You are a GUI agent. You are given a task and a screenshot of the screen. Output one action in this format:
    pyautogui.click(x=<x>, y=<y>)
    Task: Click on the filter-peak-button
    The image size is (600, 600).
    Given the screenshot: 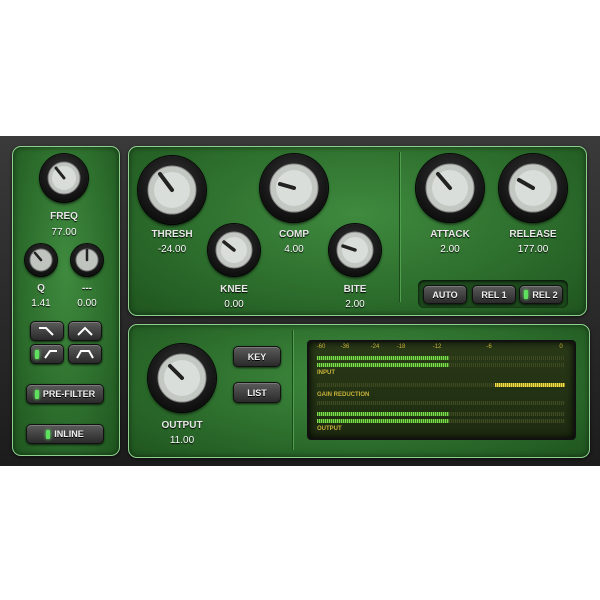 What is the action you would take?
    pyautogui.click(x=85, y=331)
    